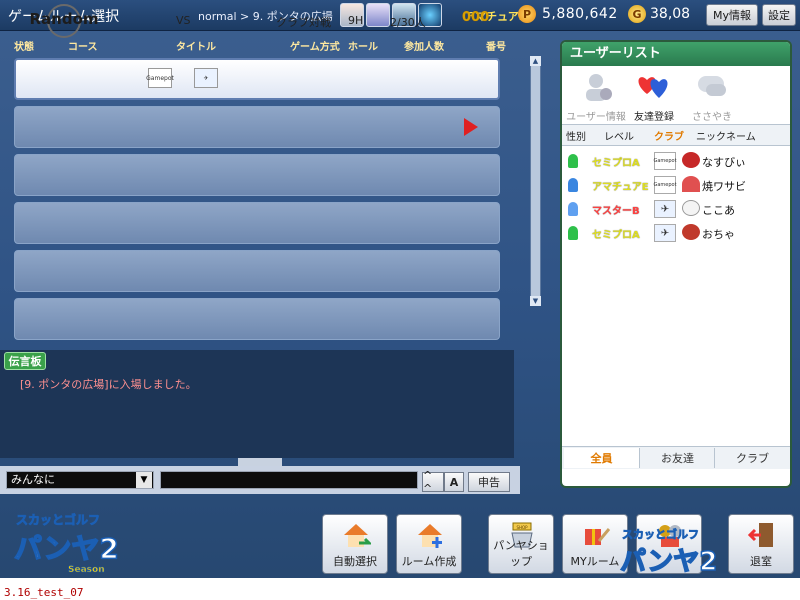 This screenshot has width=800, height=600. Describe the element at coordinates (726, 135) in the screenshot. I see `col-nickname: ニックネーム` at that location.